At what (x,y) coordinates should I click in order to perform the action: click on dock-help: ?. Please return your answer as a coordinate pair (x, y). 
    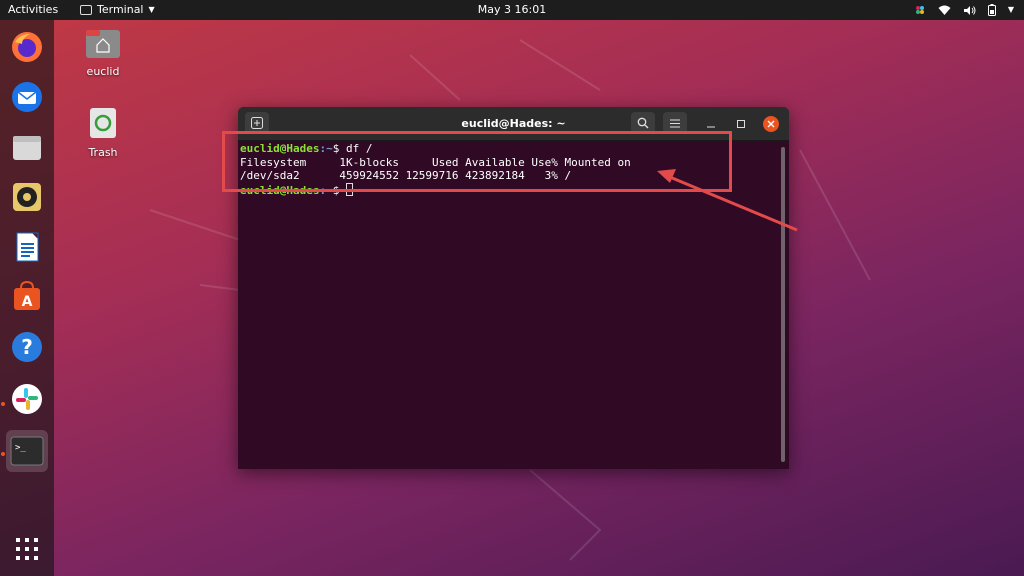
    Looking at the image, I should click on (27, 347).